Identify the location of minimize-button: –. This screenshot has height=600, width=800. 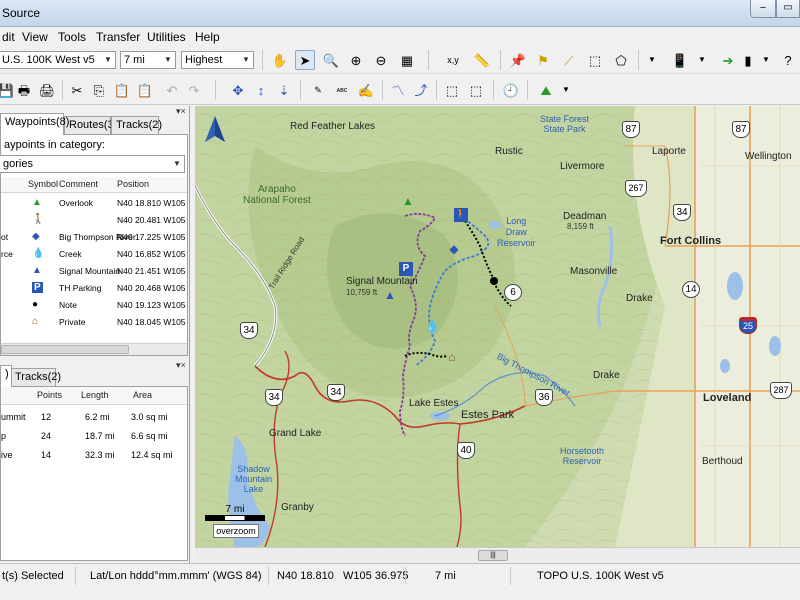
(763, 9).